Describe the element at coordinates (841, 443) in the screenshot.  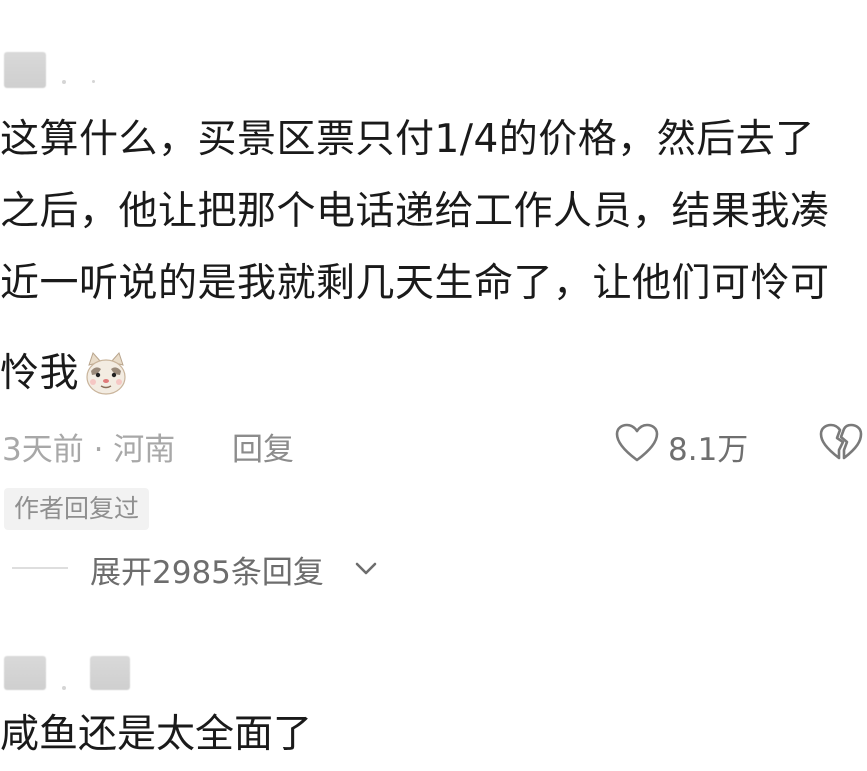
I see `broken-heart-icon` at that location.